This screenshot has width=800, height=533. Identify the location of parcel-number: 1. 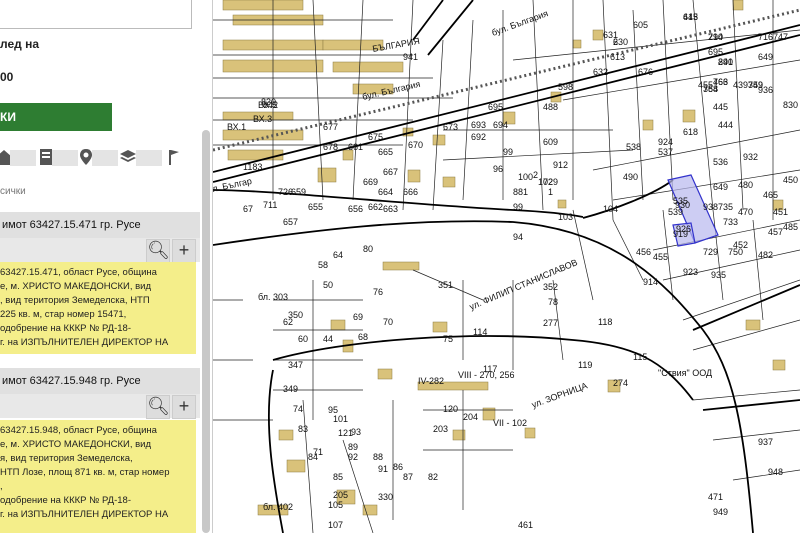
(550, 192).